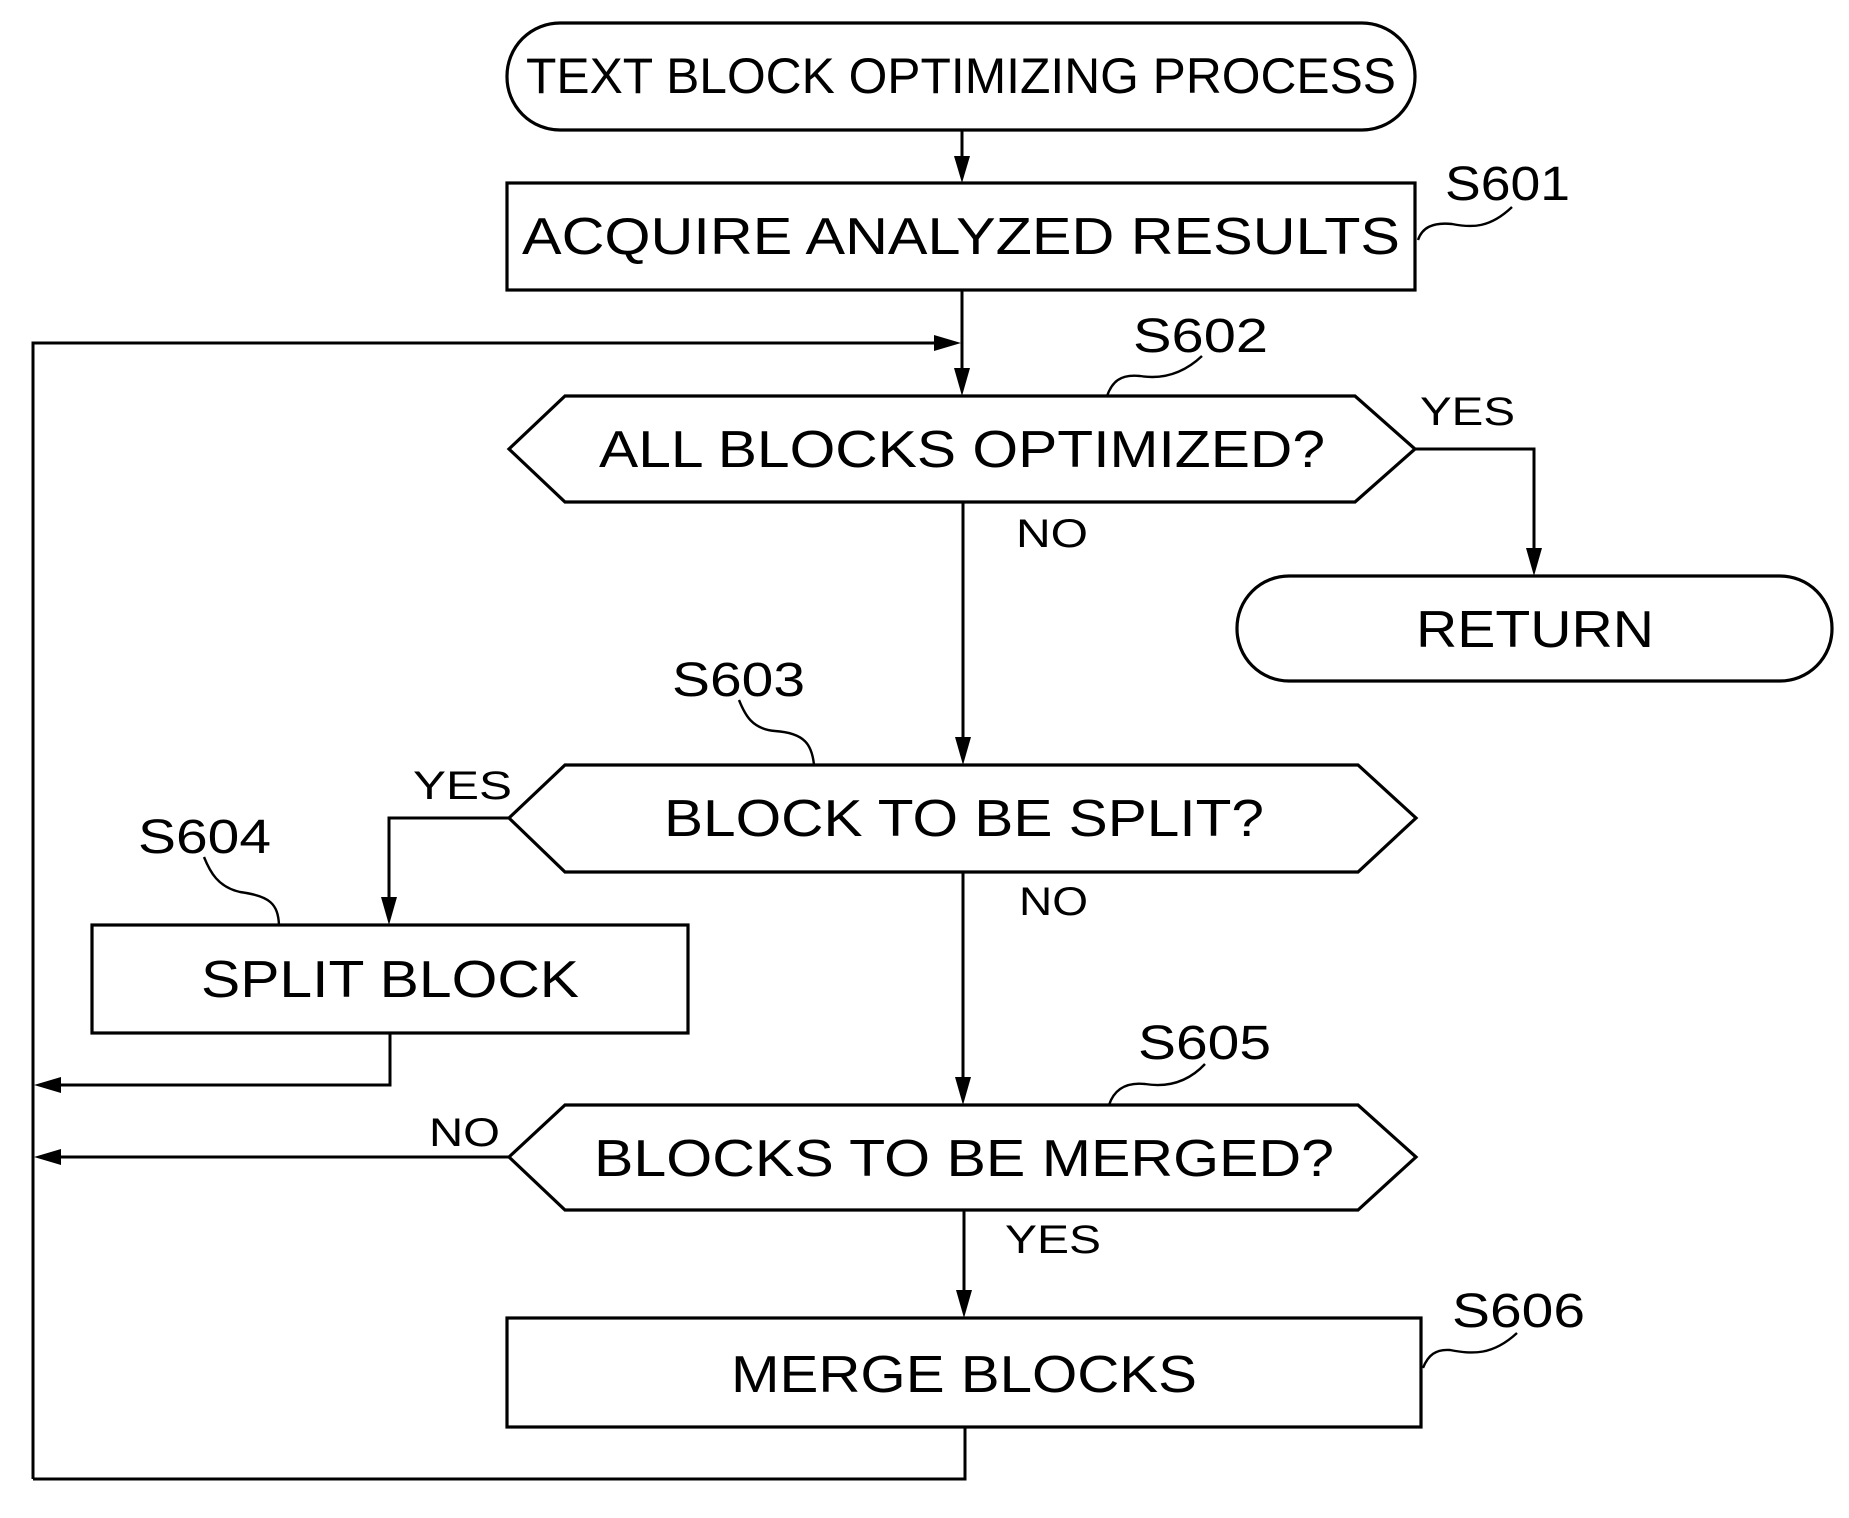  Describe the element at coordinates (964, 1375) in the screenshot. I see `s606-label: MERGE BLOCKS` at that location.